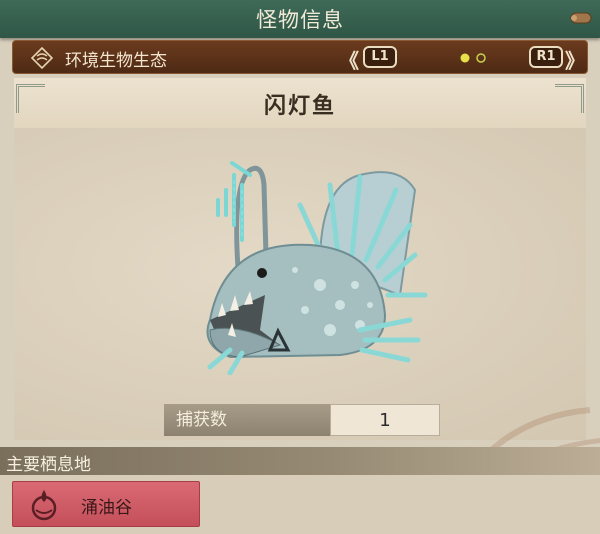  I want to click on anglerfish-illustration, so click(317, 268).